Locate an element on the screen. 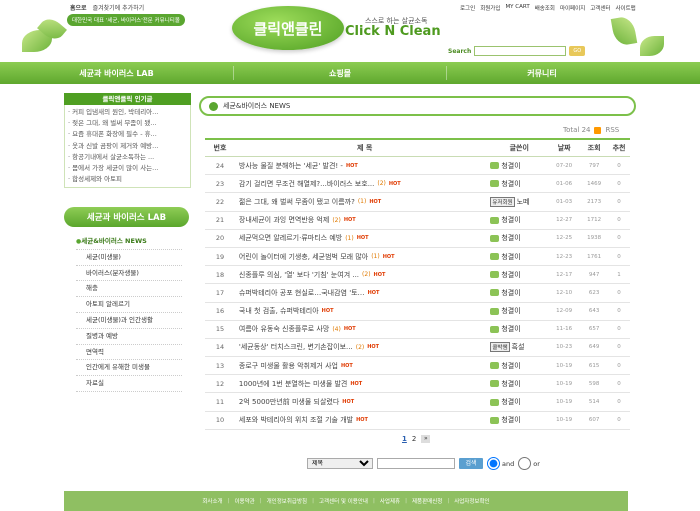 The height and width of the screenshot is (511, 700). table-row: 13 종로구 미생물 활용 악취제거 사업 HOT 청결이 10-19 615 0 is located at coordinates (417, 366).